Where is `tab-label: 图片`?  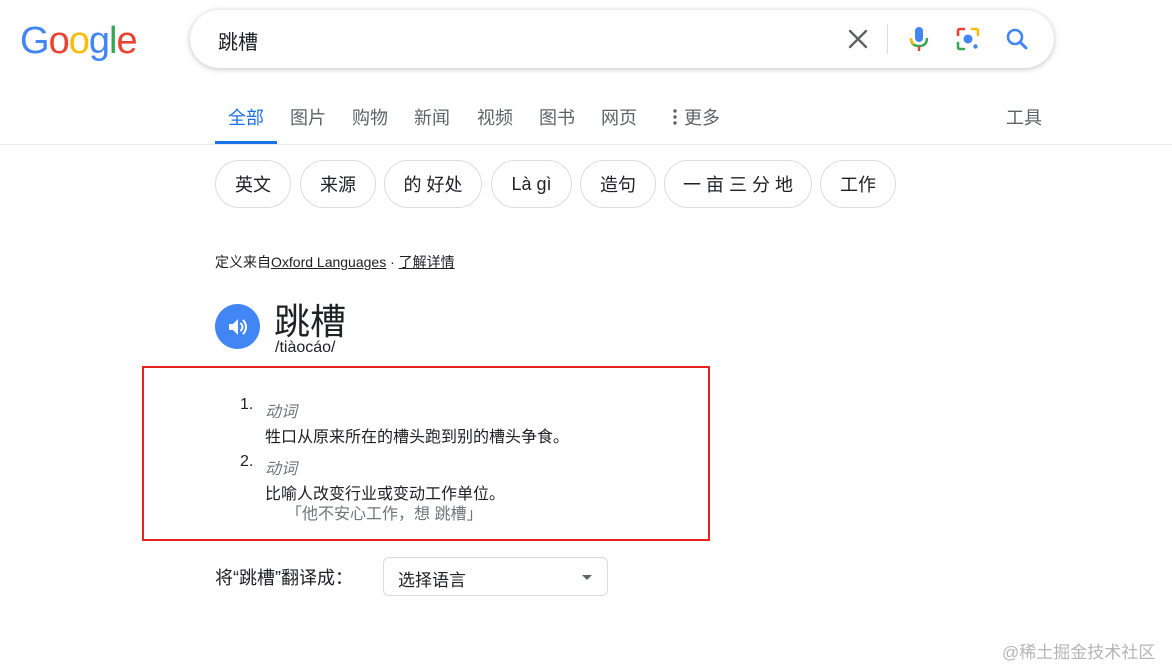
tab-label: 图片 is located at coordinates (308, 118).